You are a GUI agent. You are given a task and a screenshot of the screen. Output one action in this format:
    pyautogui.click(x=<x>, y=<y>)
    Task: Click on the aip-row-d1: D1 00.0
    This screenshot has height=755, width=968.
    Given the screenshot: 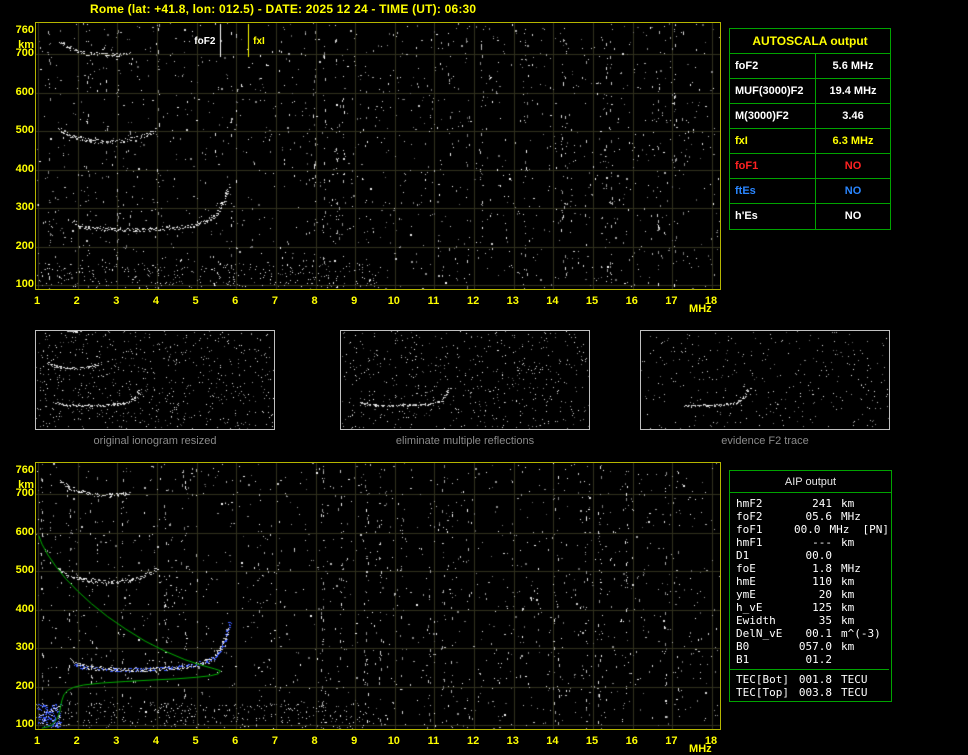 What is the action you would take?
    pyautogui.click(x=812, y=555)
    